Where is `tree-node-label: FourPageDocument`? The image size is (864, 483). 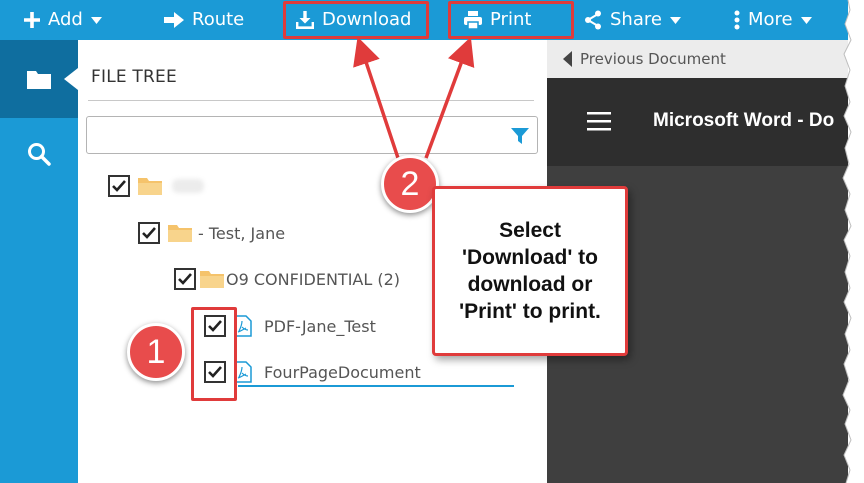 tree-node-label: FourPageDocument is located at coordinates (342, 372).